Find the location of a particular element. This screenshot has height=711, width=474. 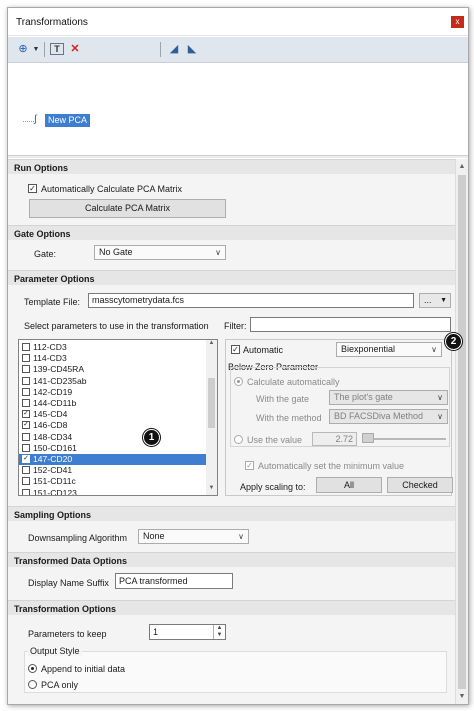

spin-up-icon: ▲ is located at coordinates (219, 628).